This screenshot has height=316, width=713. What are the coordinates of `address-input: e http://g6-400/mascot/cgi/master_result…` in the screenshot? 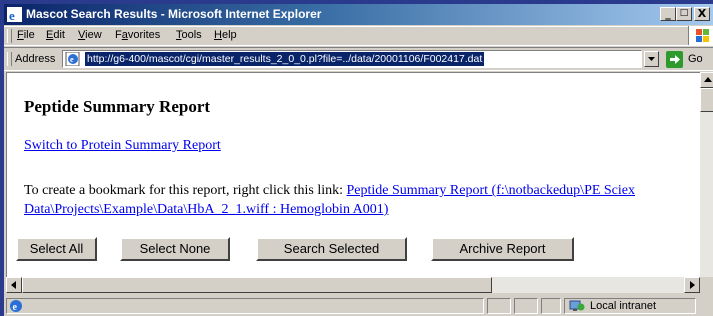 It's located at (352, 59).